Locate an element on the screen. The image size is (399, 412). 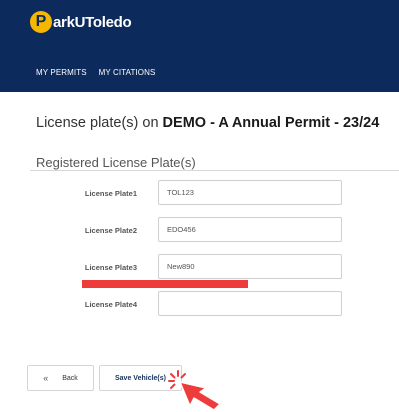
permit-name: DEMO - A Annual Permit - 23/24 is located at coordinates (271, 123).